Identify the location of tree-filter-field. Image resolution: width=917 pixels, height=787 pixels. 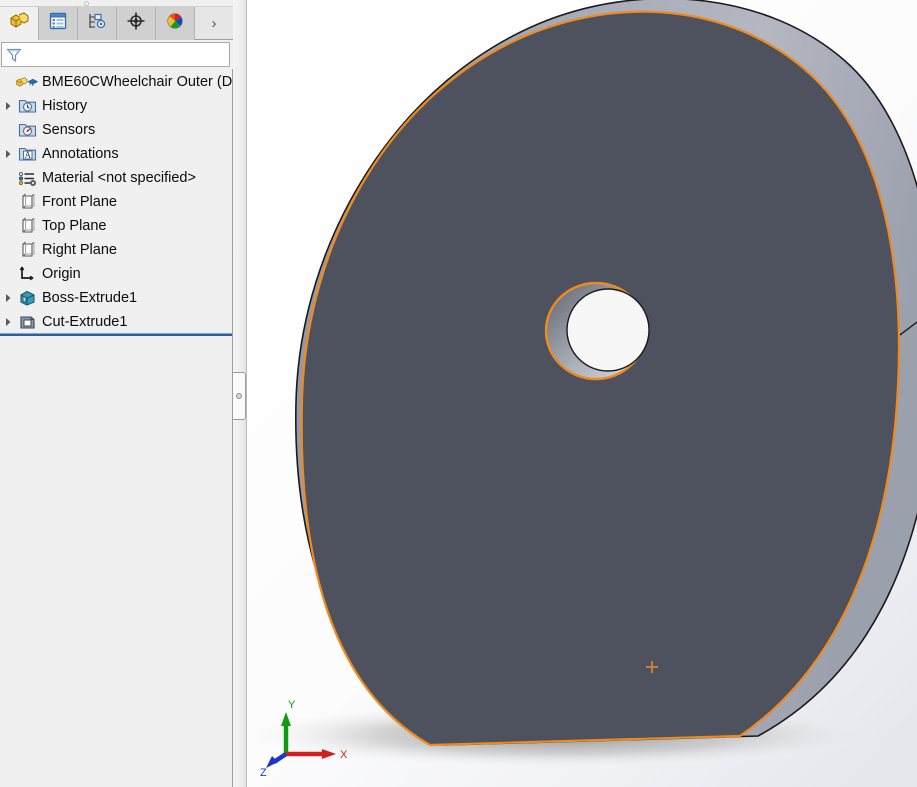
(115, 54).